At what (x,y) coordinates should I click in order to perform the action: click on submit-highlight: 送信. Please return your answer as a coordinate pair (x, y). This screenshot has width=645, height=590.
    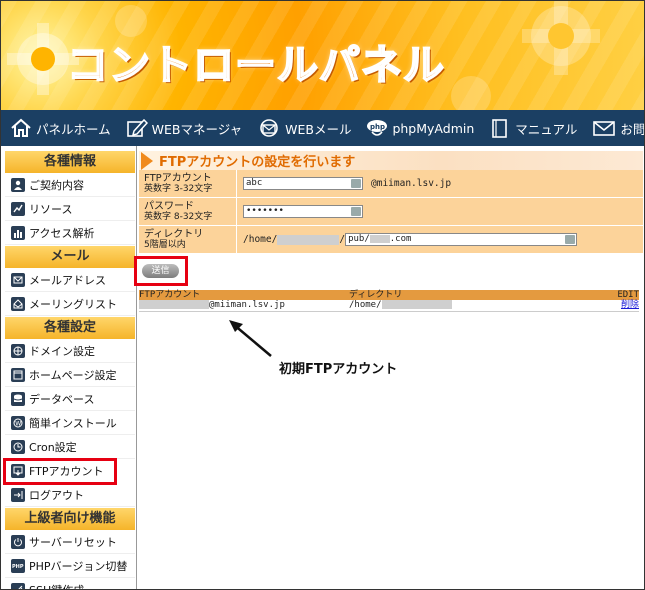
    Looking at the image, I should click on (161, 271).